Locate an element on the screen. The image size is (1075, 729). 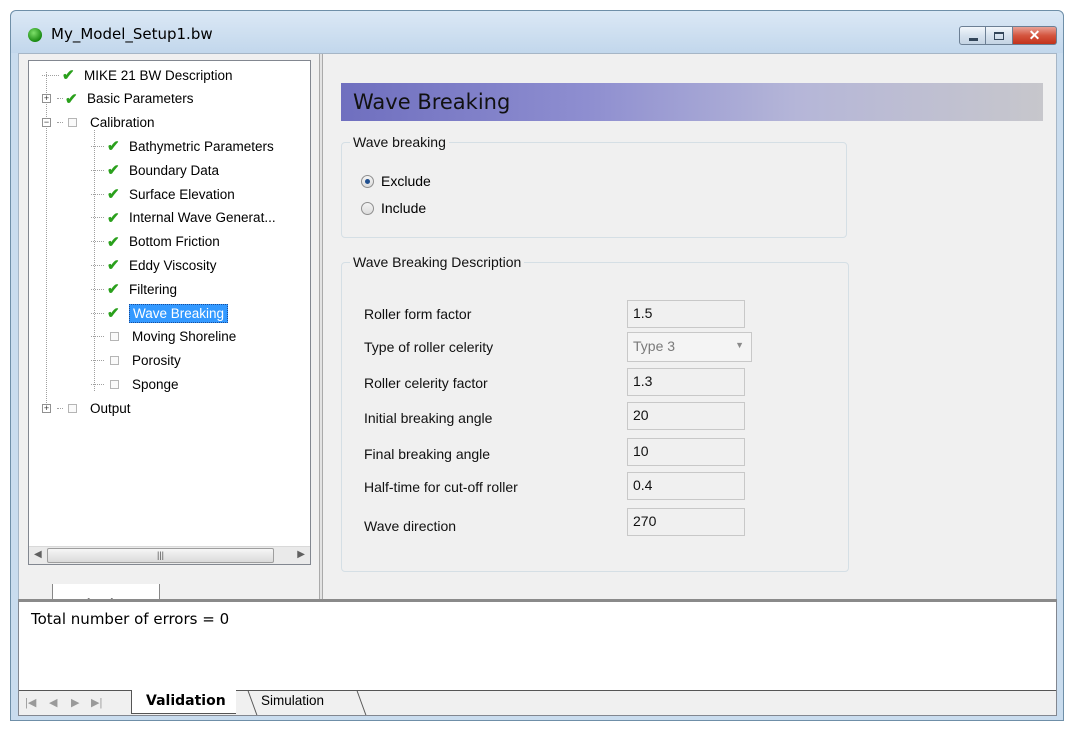
horizontal-scrollbar: ◀ ||| ▶ is located at coordinates (169, 555).